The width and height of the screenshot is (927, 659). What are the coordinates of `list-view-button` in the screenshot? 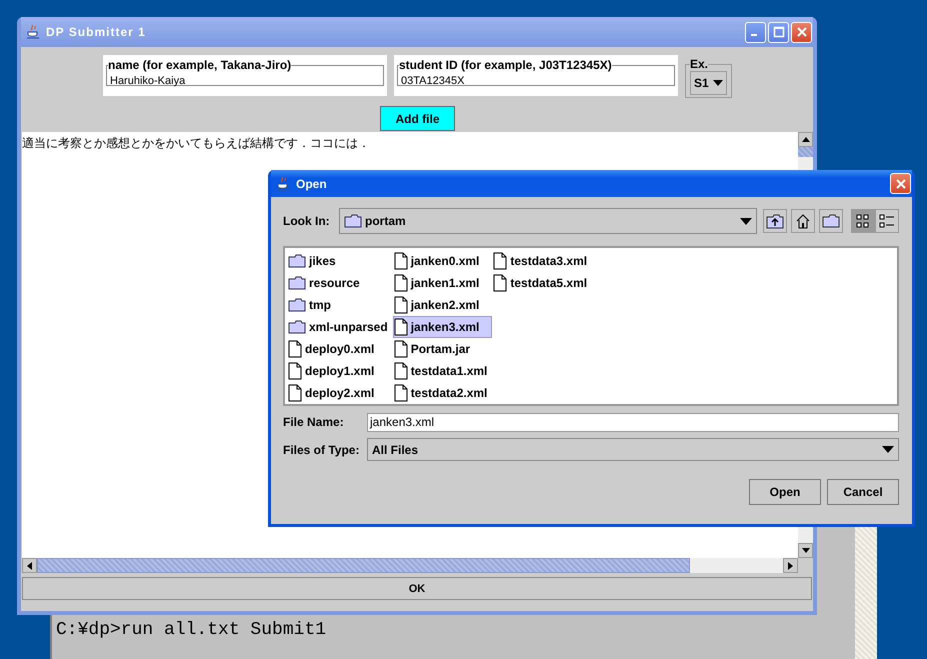 It's located at (863, 221).